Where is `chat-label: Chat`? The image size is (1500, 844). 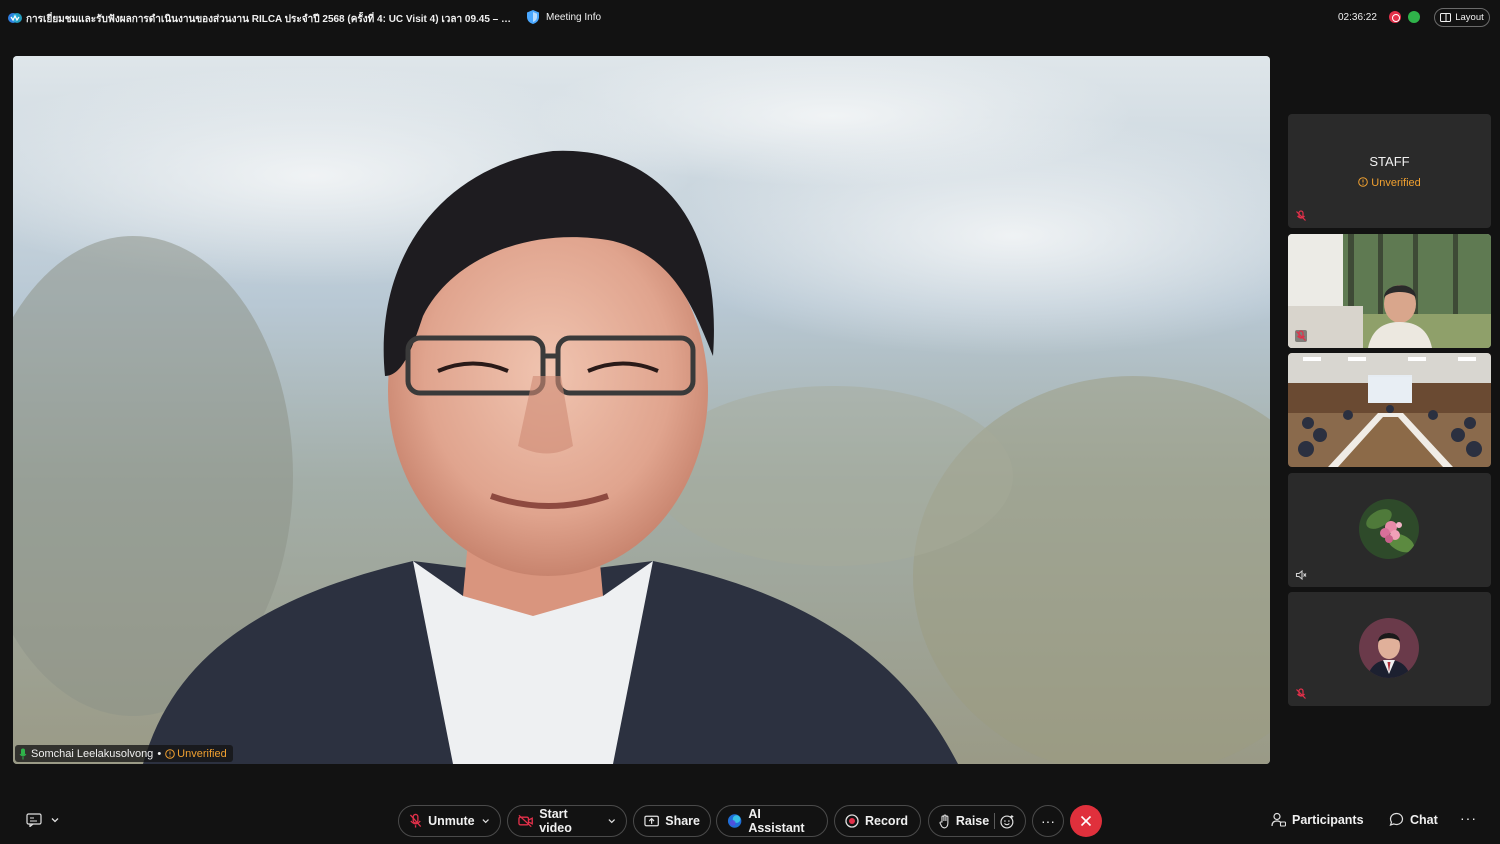
chat-label: Chat is located at coordinates (1424, 819).